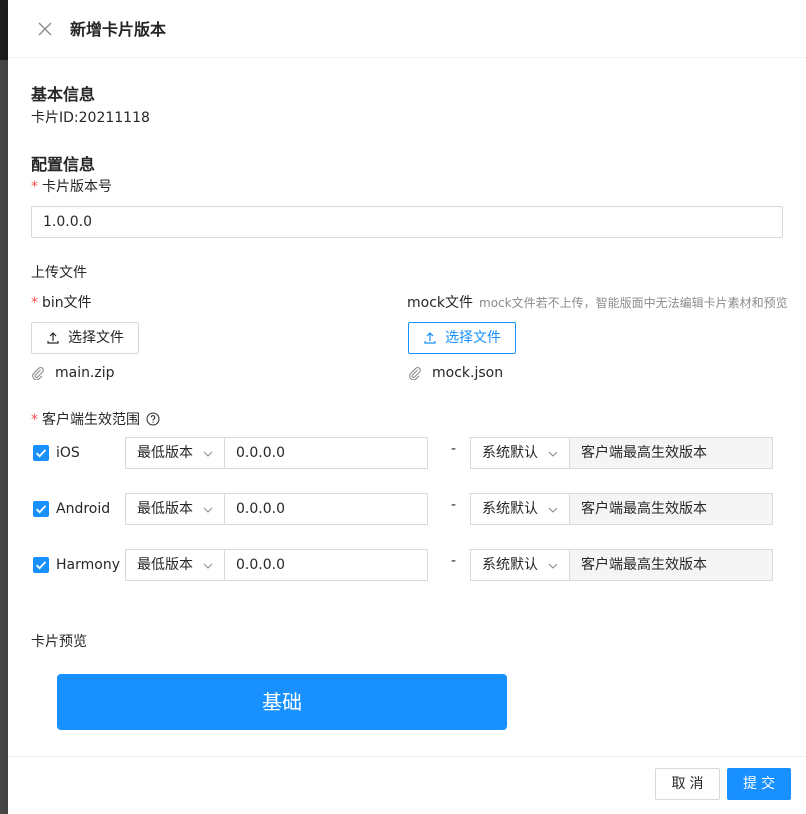 Image resolution: width=806 pixels, height=814 pixels. What do you see at coordinates (153, 419) in the screenshot?
I see `question-circle-icon` at bounding box center [153, 419].